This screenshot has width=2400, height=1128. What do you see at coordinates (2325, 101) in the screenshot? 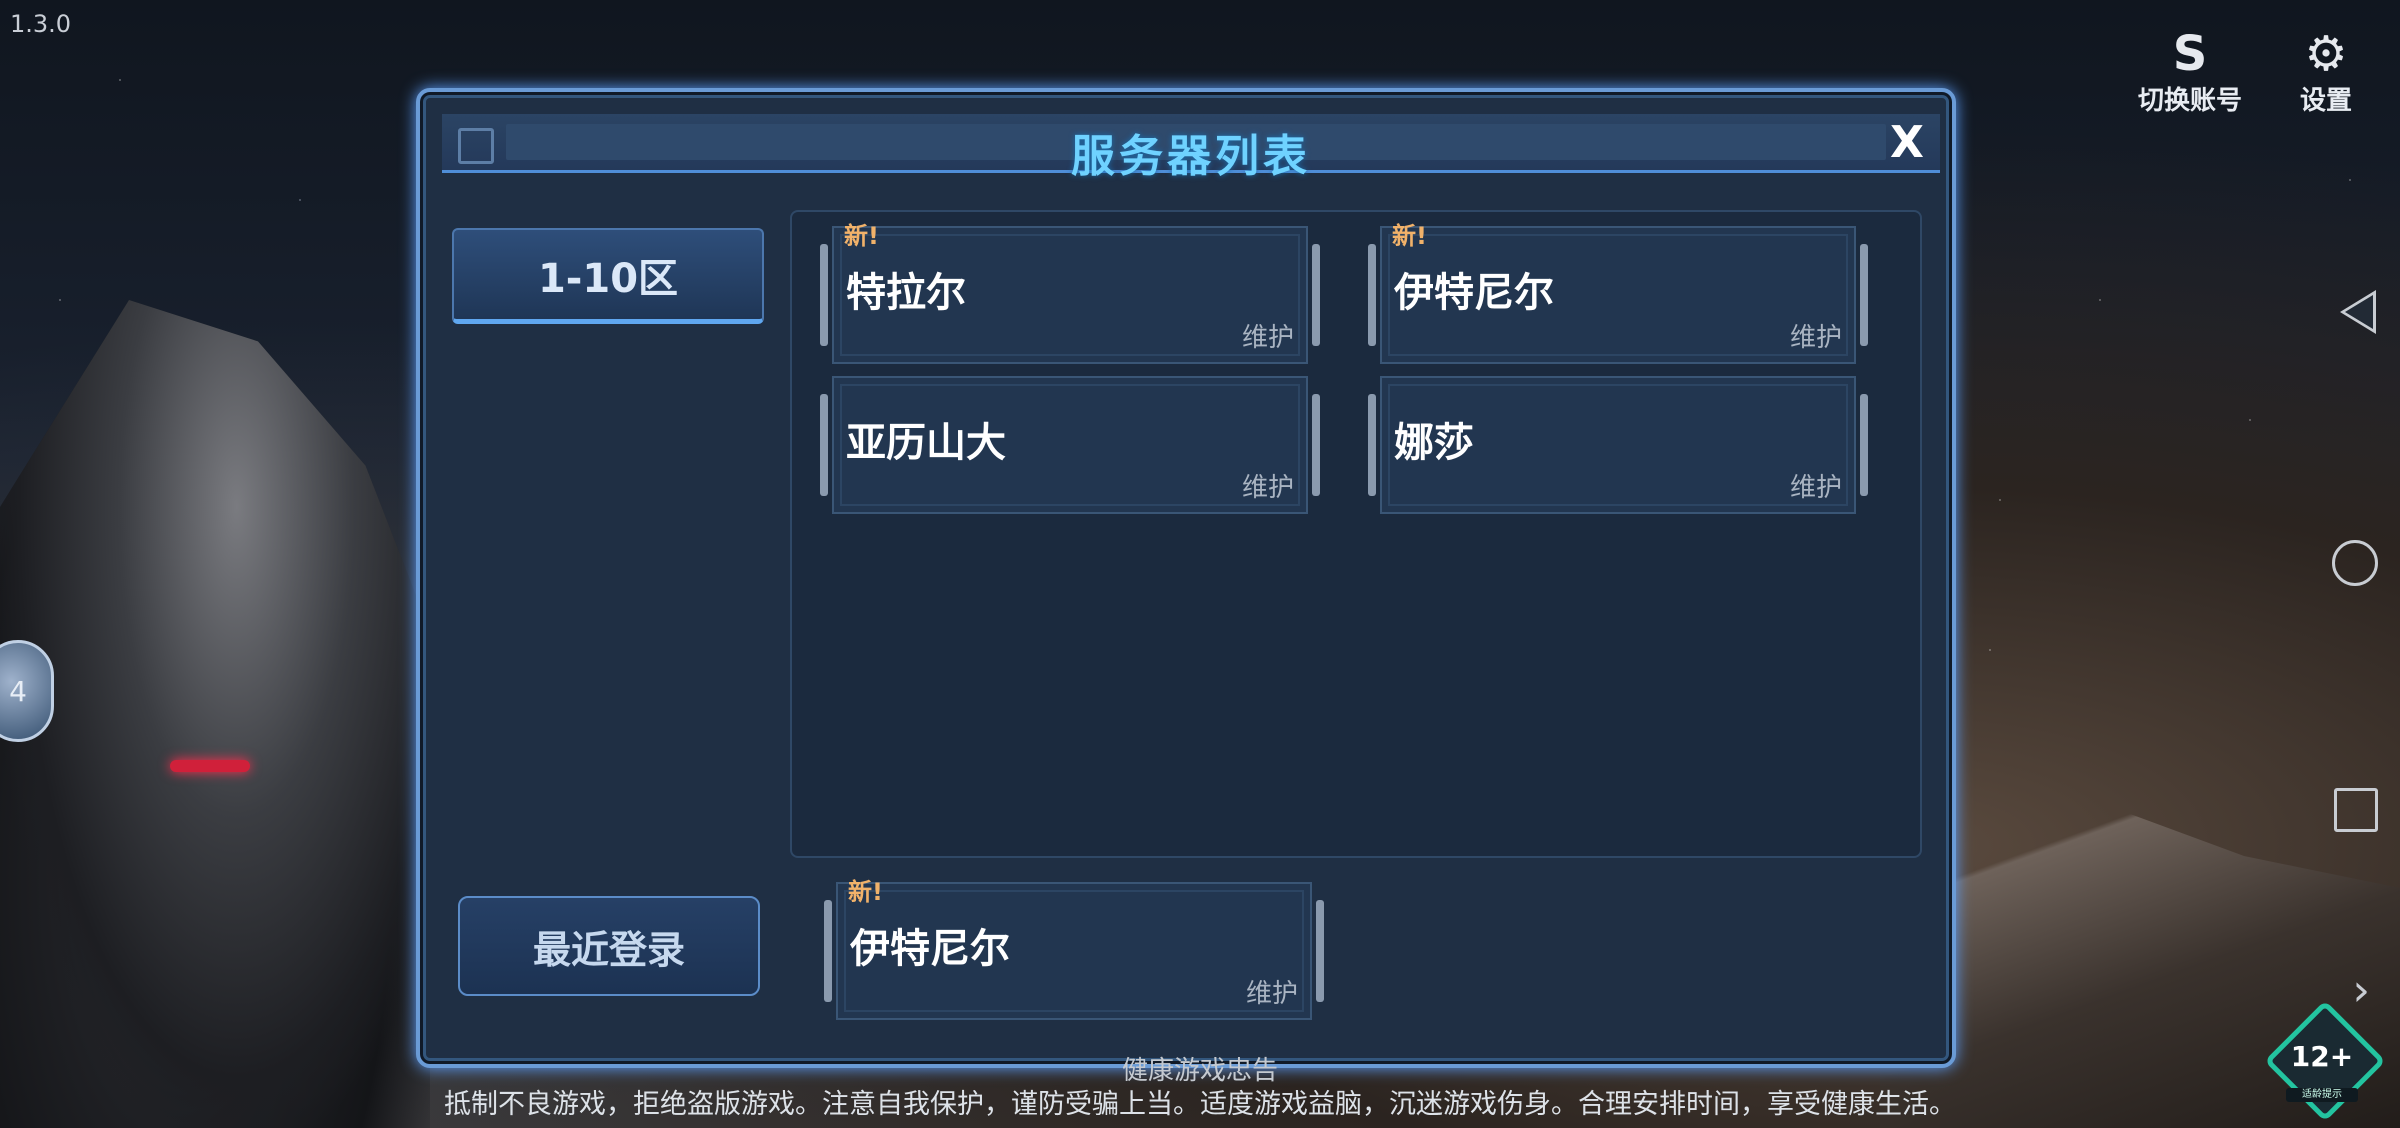
I see `settings-label: 设置` at bounding box center [2325, 101].